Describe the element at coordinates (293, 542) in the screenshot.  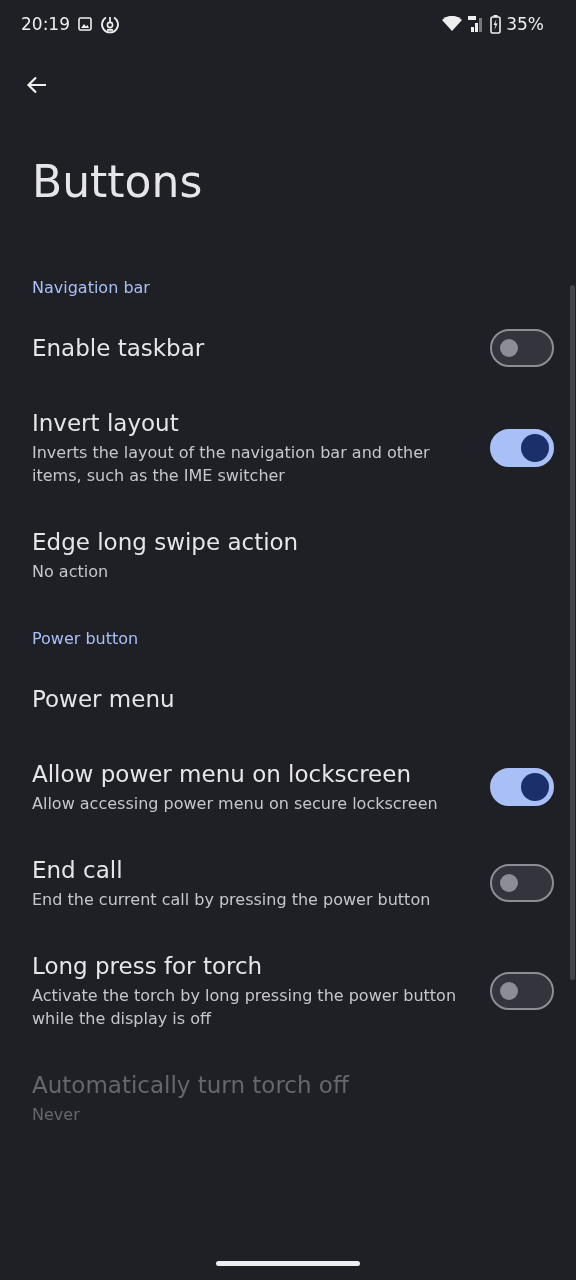
I see `setting-title: Edge long swipe action` at that location.